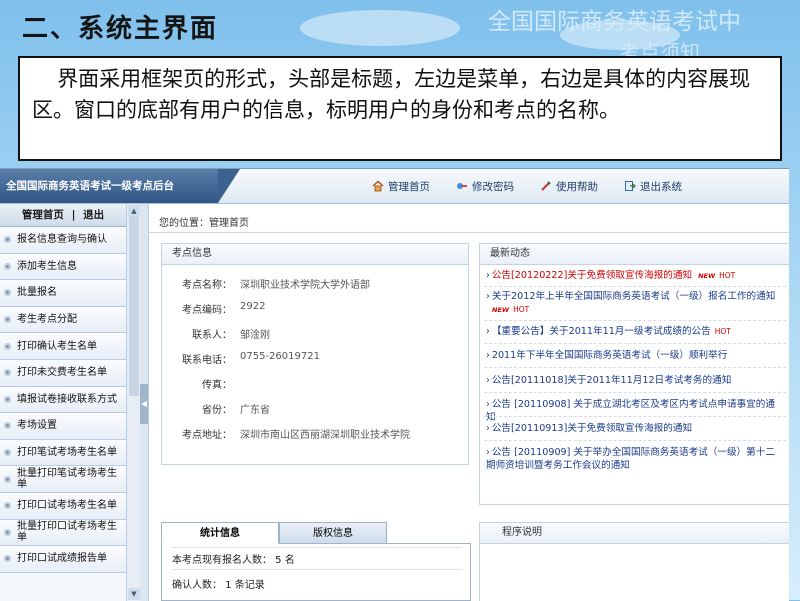  Describe the element at coordinates (220, 533) in the screenshot. I see `tab-statistics: 统计信息` at that location.